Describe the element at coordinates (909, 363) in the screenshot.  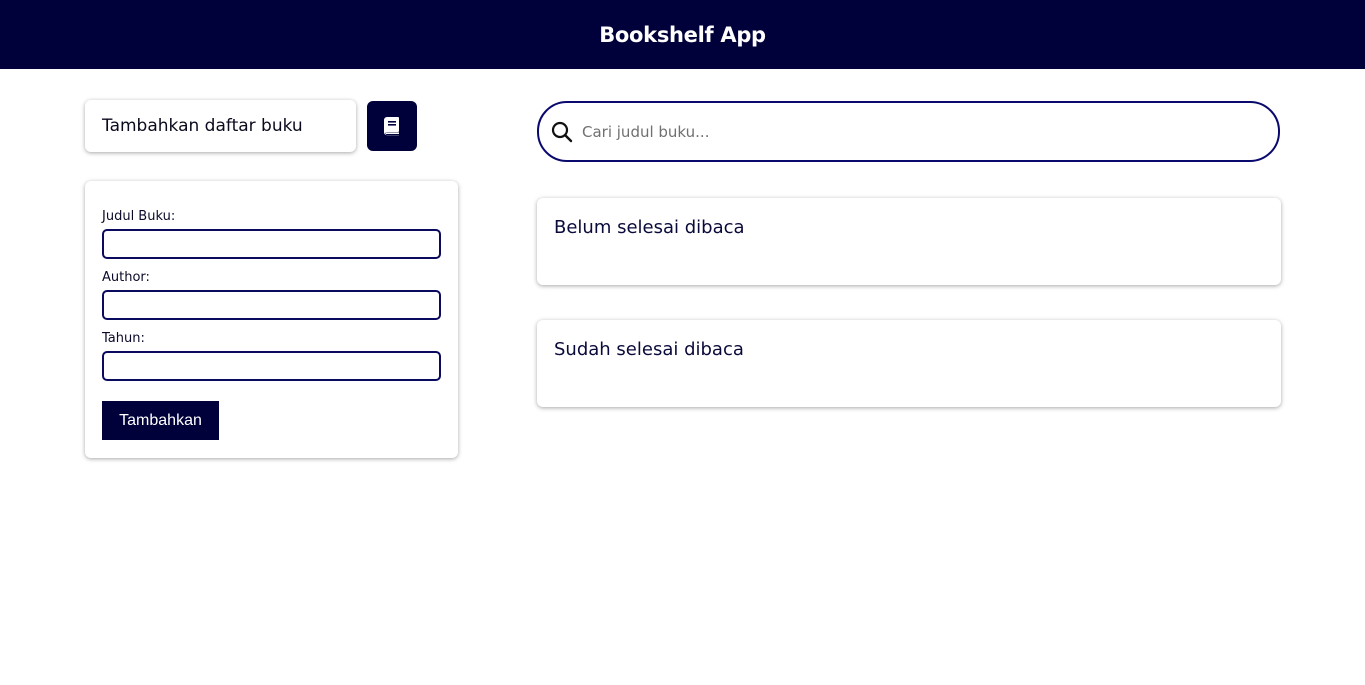
I see `read-shelf: Sudah selesai dibaca` at that location.